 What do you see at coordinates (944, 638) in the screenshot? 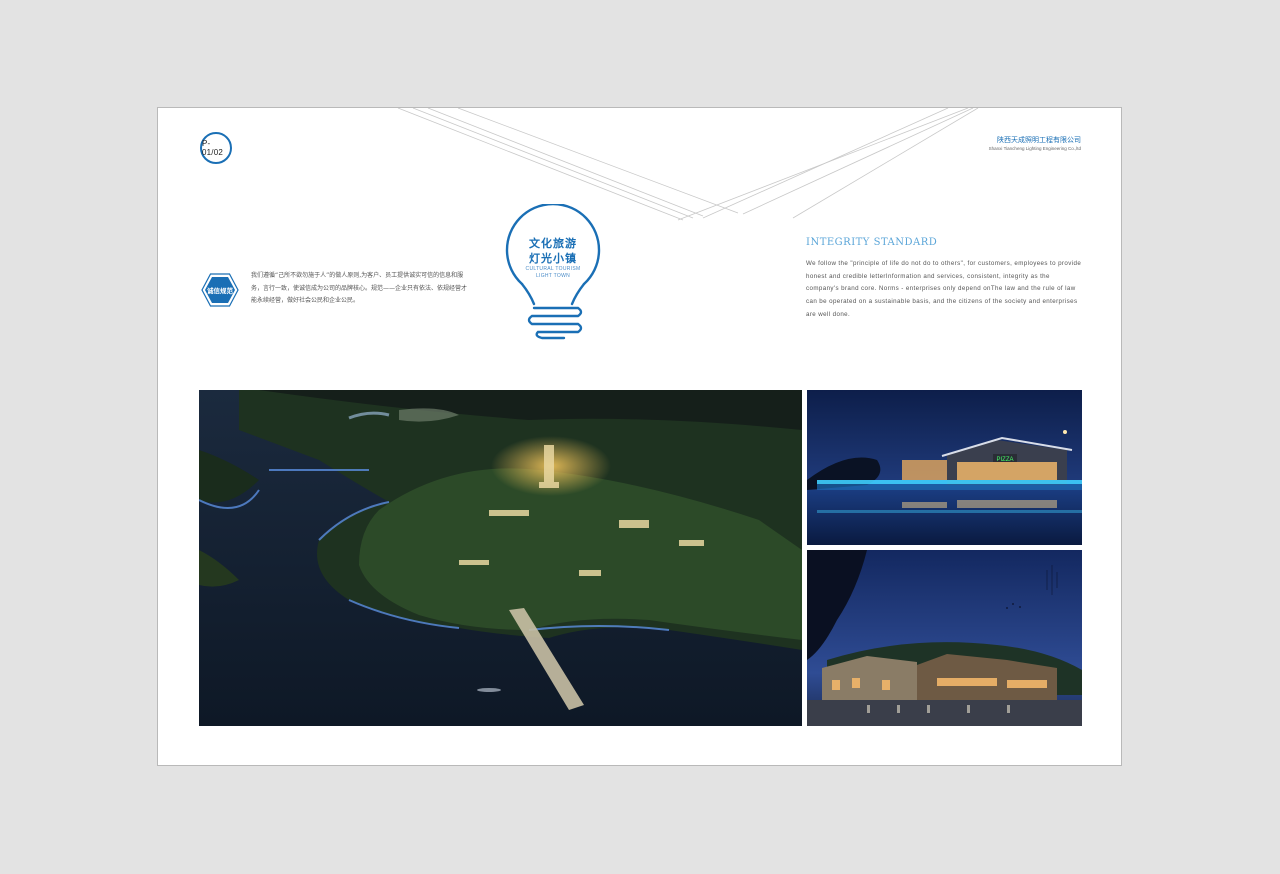
I see `ancient-building-night-photo` at bounding box center [944, 638].